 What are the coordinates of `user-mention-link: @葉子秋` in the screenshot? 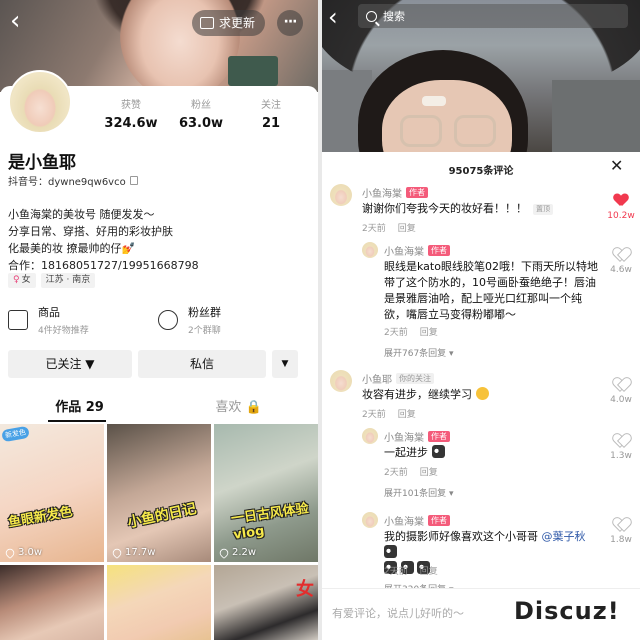 It's located at (564, 536).